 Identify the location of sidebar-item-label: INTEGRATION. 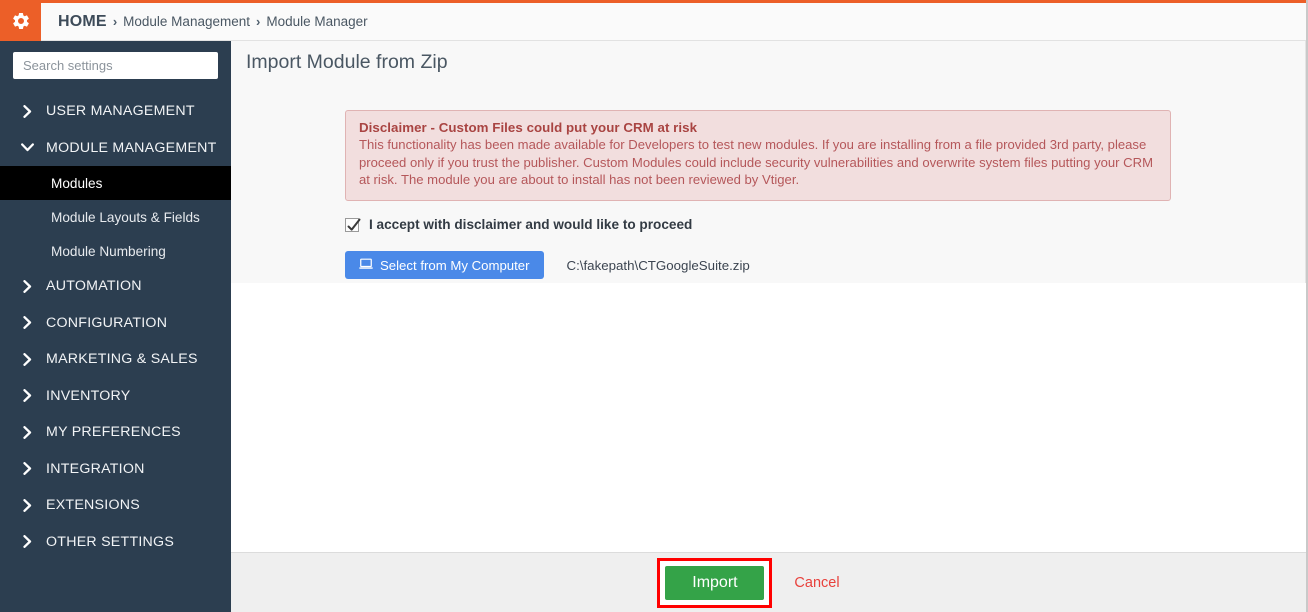
(95, 468).